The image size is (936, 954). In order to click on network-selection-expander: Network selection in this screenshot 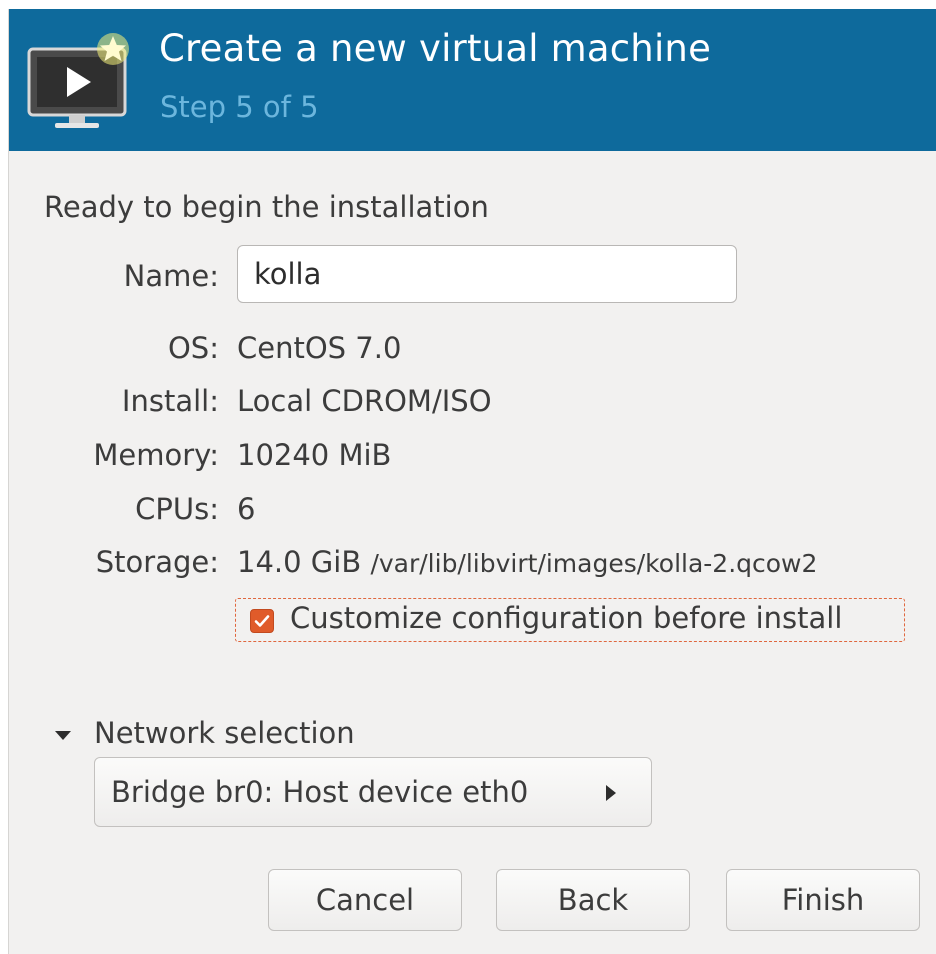, I will do `click(233, 736)`.